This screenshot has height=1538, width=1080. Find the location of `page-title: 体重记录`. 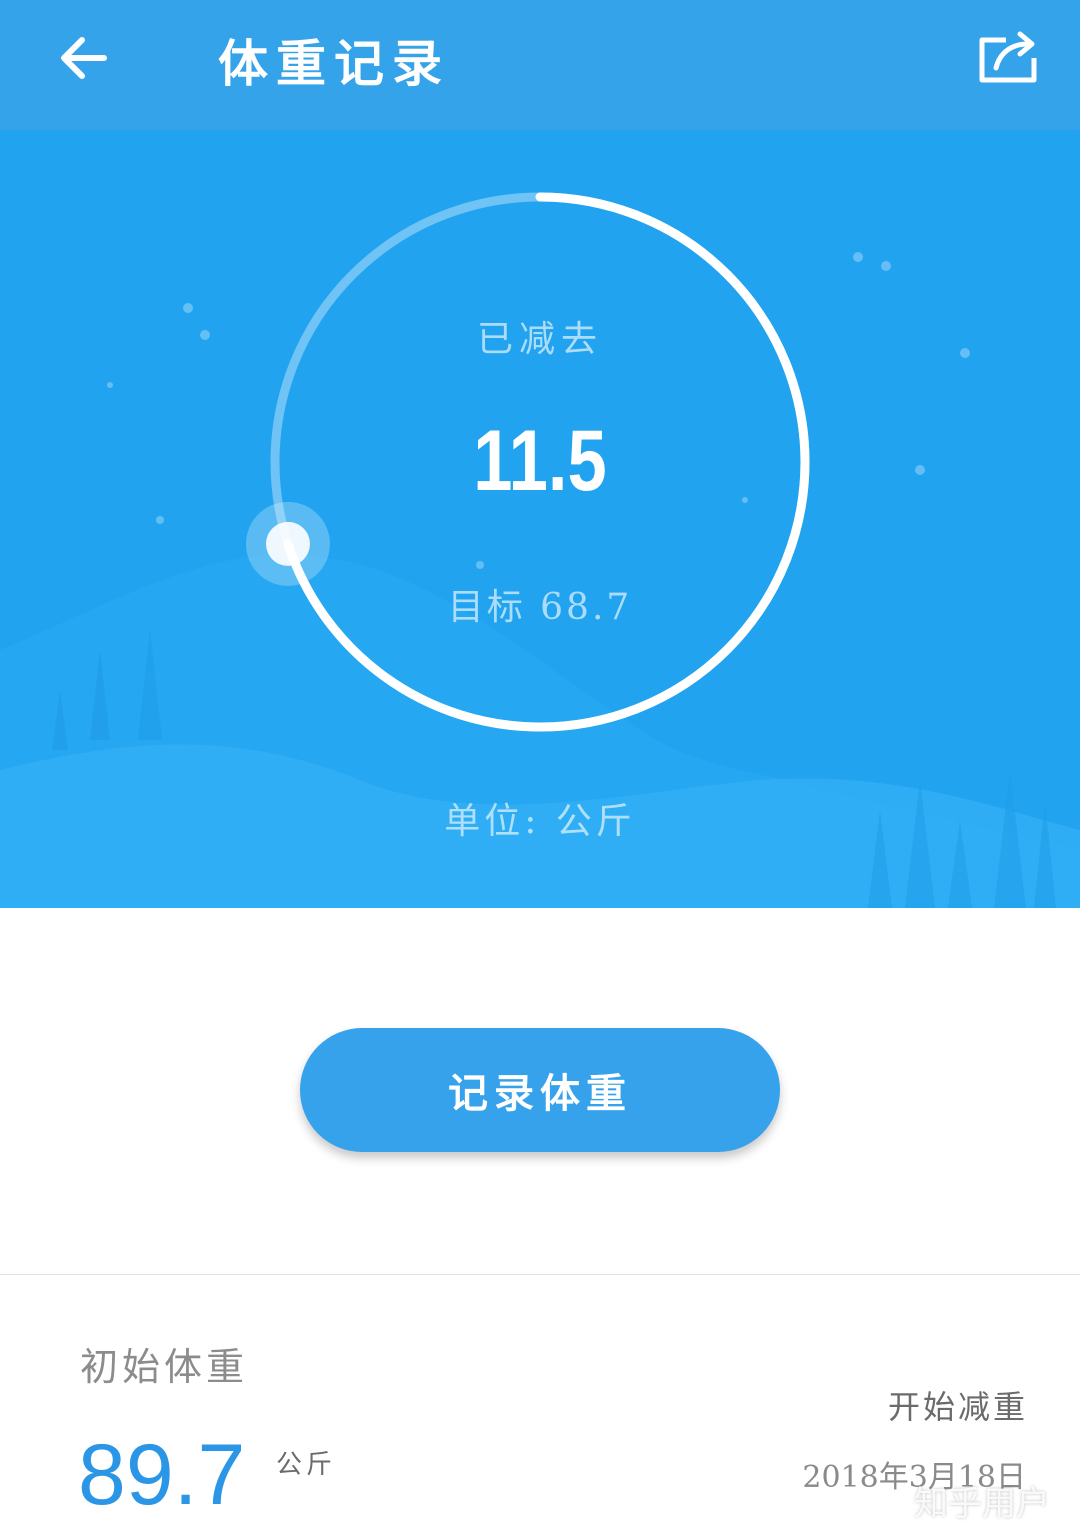

page-title: 体重记录 is located at coordinates (334, 63).